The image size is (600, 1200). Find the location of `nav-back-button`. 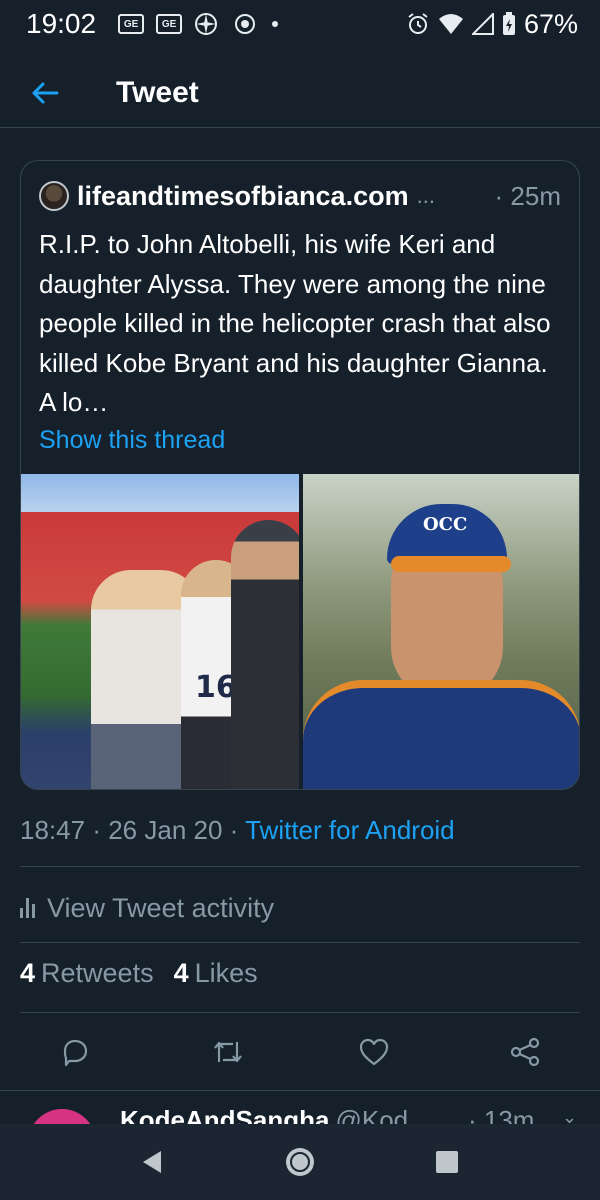

nav-back-button is located at coordinates (153, 1162).